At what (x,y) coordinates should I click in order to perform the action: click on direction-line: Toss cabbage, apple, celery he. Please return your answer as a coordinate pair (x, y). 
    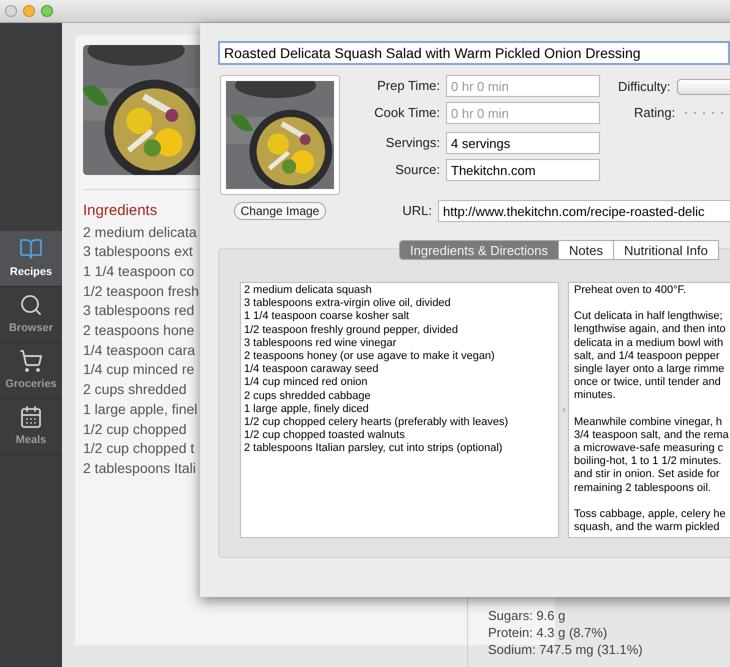
    Looking at the image, I should click on (650, 515).